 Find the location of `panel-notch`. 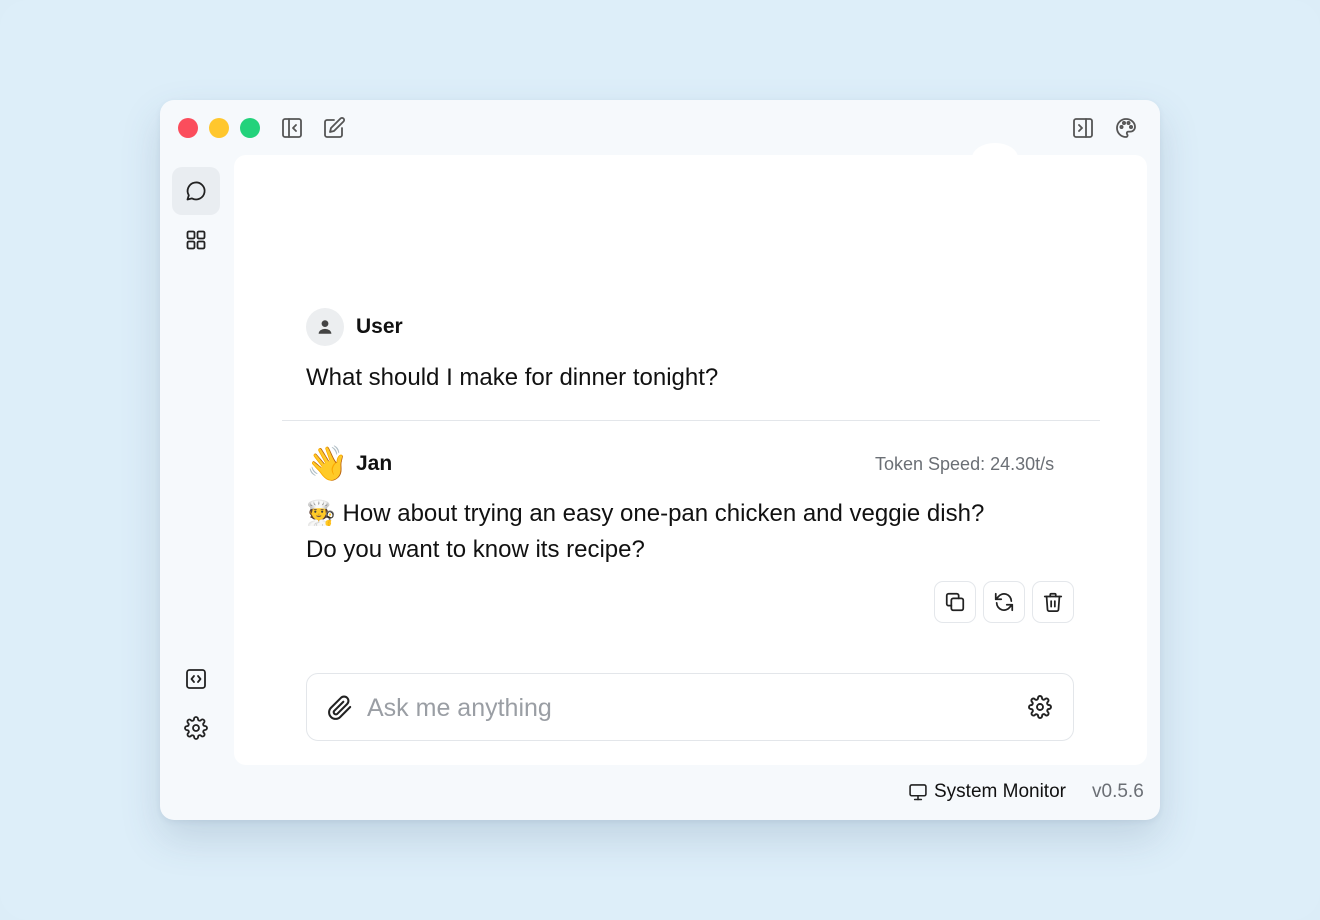

panel-notch is located at coordinates (995, 158).